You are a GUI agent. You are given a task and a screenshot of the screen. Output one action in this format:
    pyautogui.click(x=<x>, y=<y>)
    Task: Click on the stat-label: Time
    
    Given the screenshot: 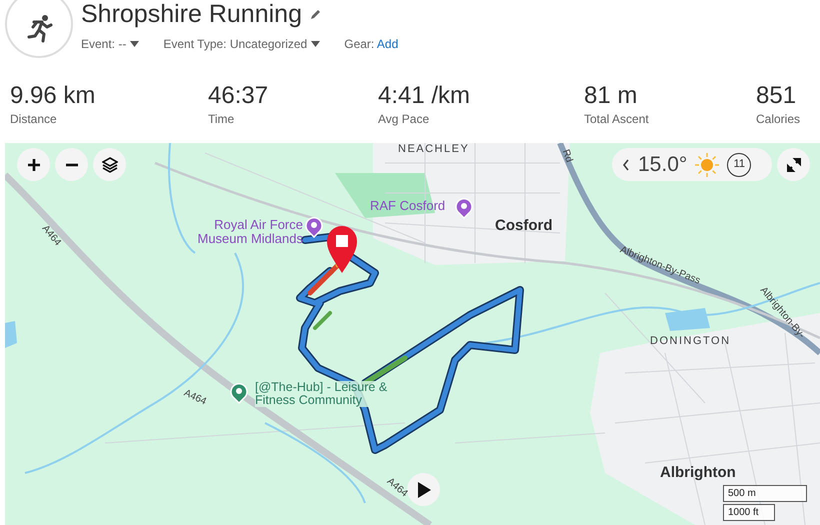 What is the action you would take?
    pyautogui.click(x=222, y=119)
    